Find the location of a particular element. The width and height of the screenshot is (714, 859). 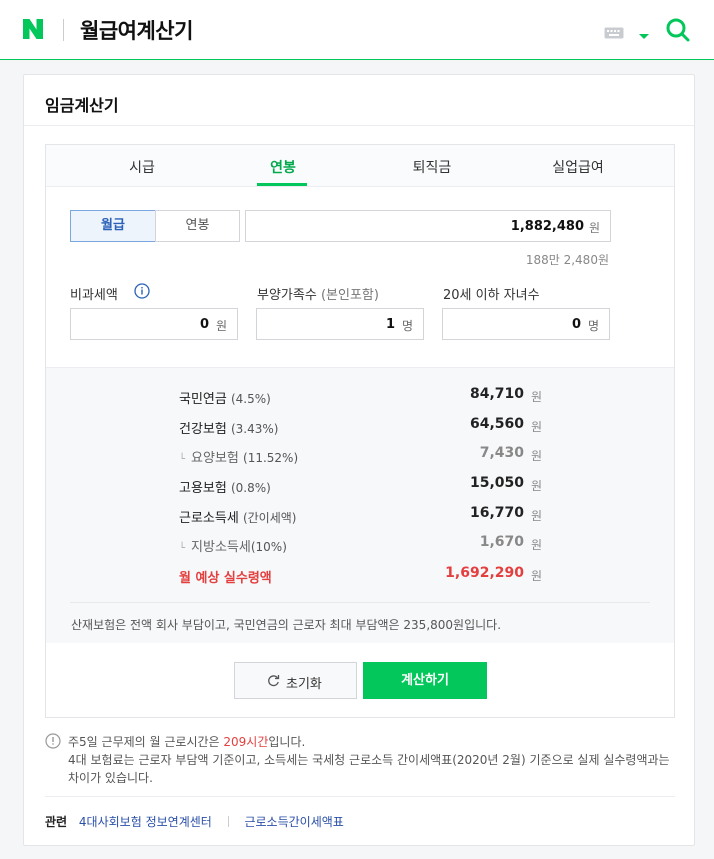

salary-amount-unit: 원 is located at coordinates (594, 228).